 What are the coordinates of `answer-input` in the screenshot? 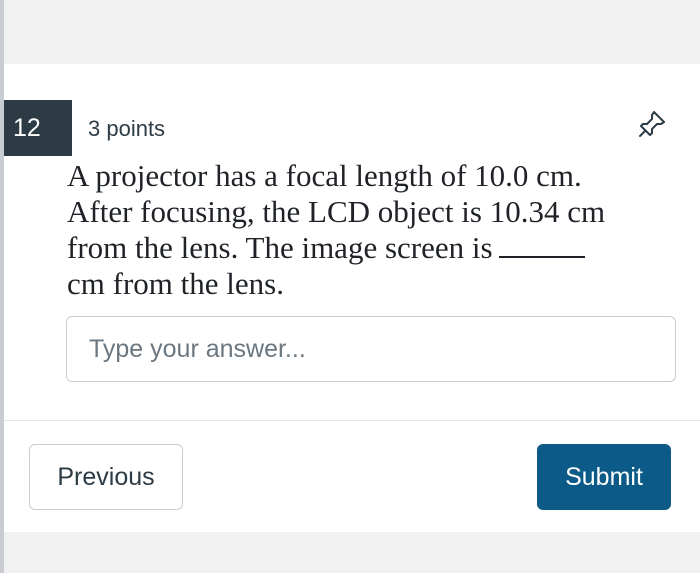 It's located at (371, 349).